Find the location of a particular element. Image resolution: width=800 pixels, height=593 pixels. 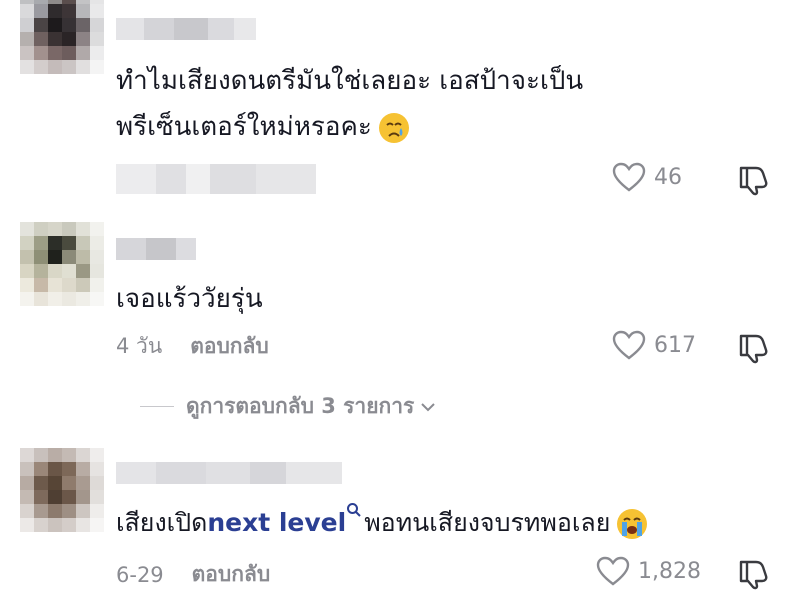

like-button: 617 is located at coordinates (654, 345).